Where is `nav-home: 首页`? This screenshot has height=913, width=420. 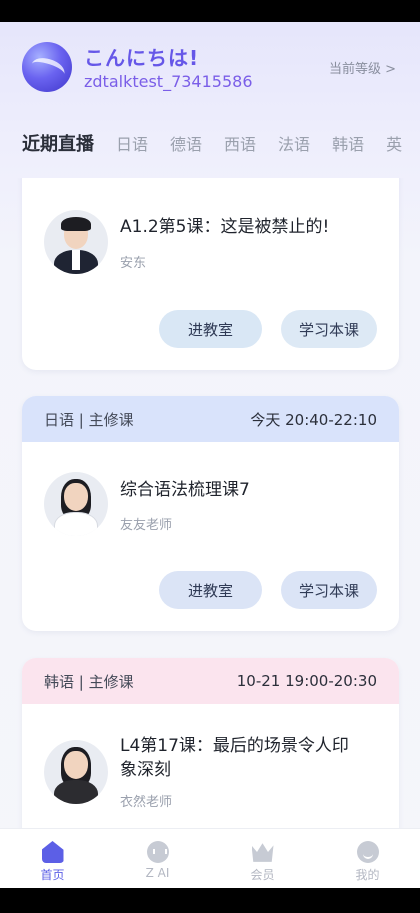 nav-home: 首页 is located at coordinates (52, 858).